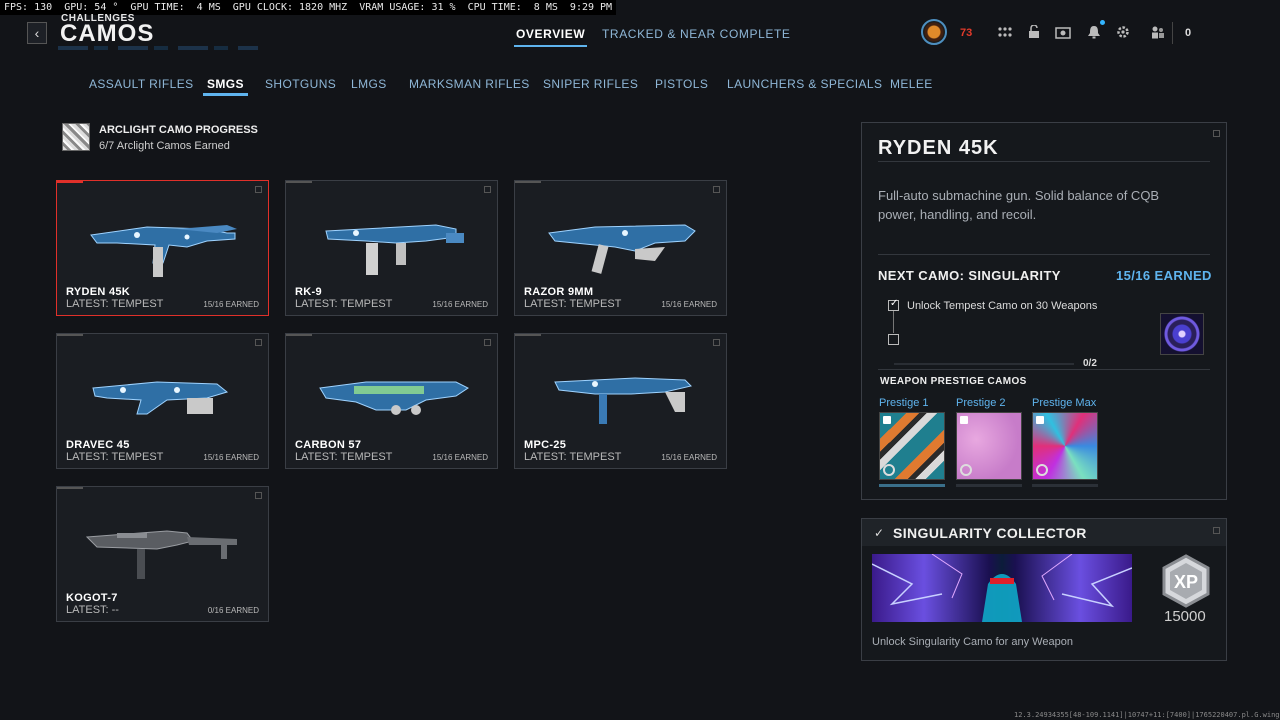 The height and width of the screenshot is (720, 1280). I want to click on weapon-name: RYDEN 45K, so click(98, 292).